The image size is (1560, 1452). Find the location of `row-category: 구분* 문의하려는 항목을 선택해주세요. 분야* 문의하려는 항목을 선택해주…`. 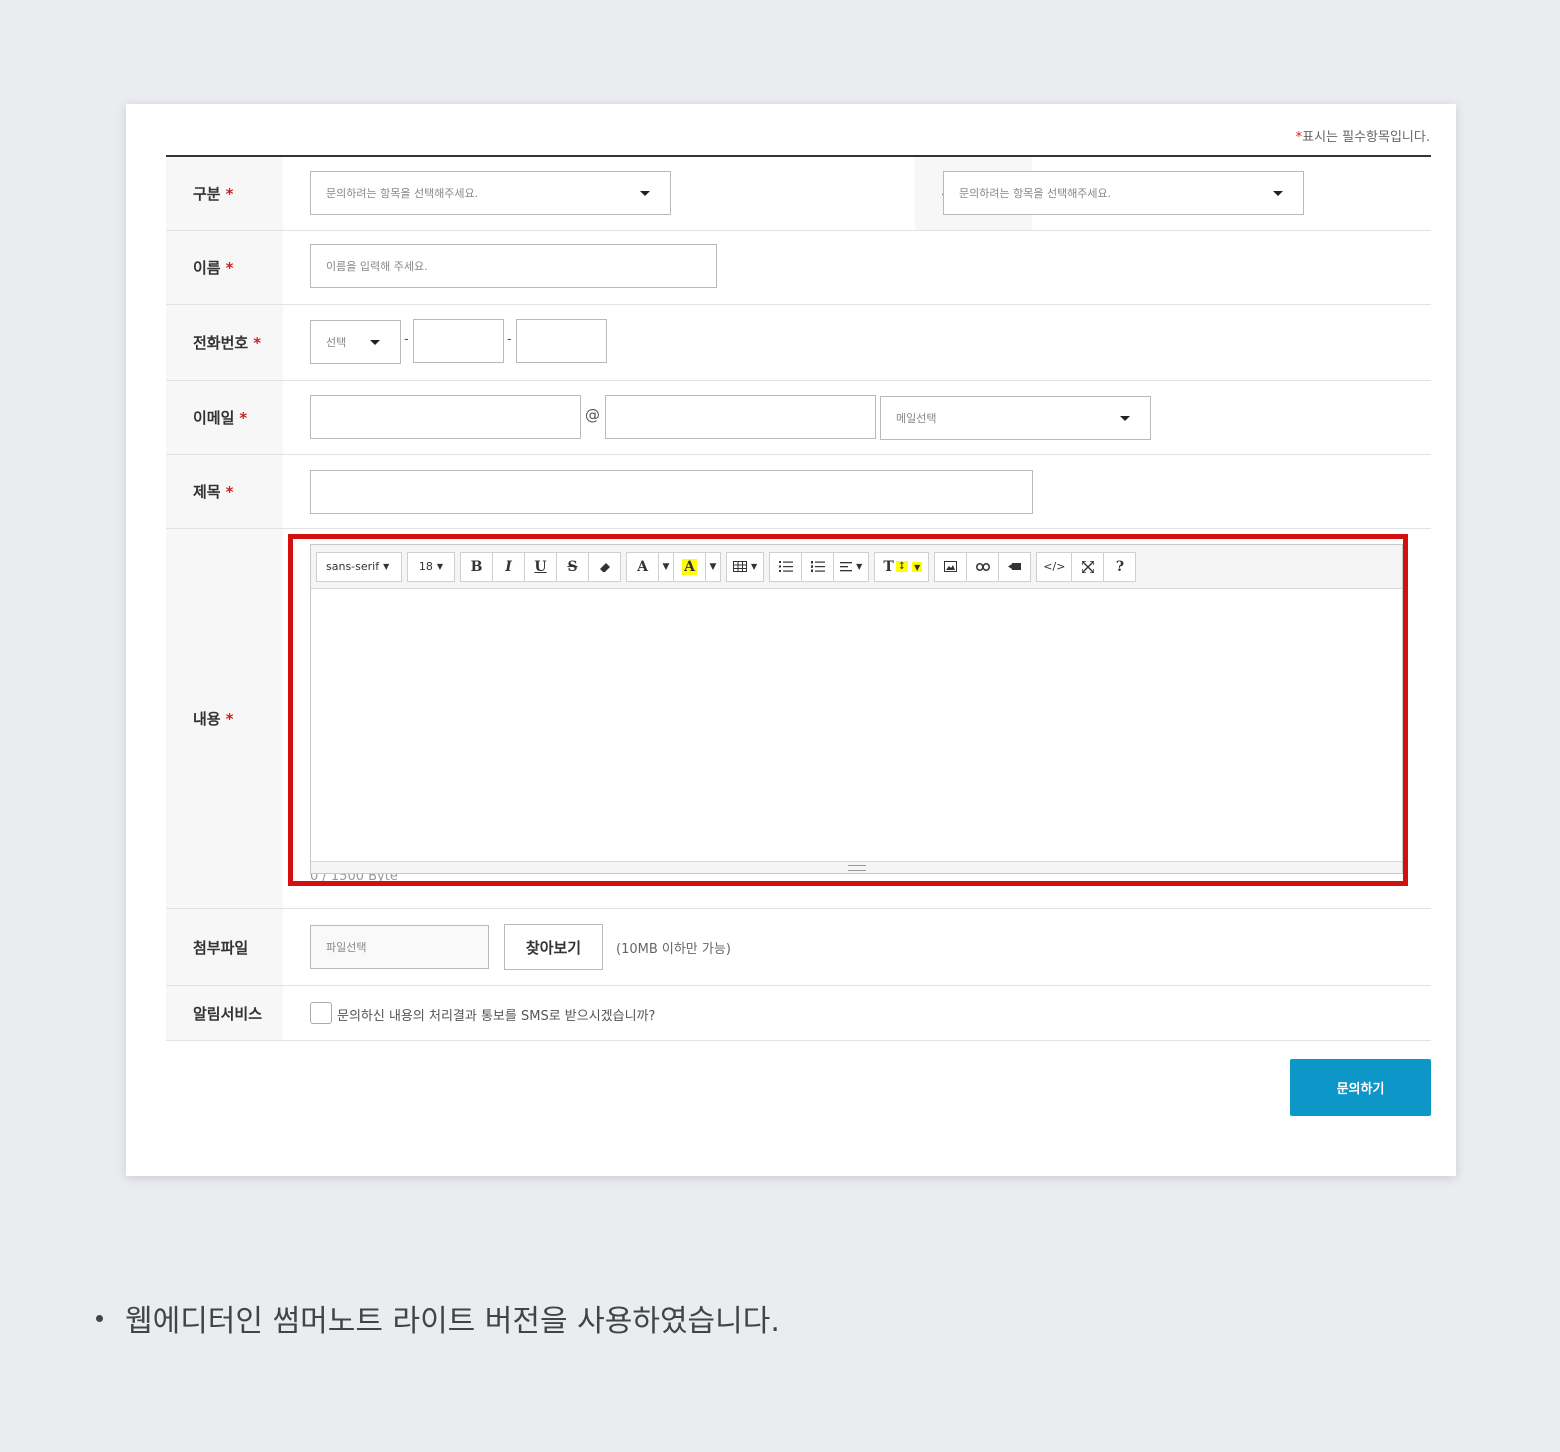

row-category: 구분* 문의하려는 항목을 선택해주세요. 분야* 문의하려는 항목을 선택해주… is located at coordinates (798, 194).